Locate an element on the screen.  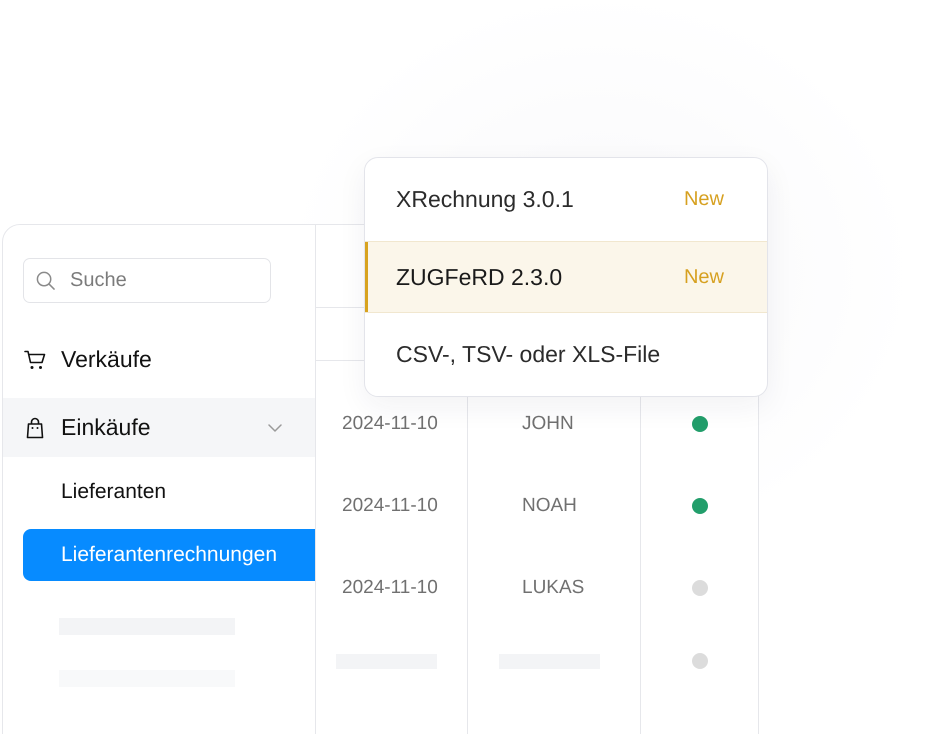
name-text: JOHN is located at coordinates (548, 424).